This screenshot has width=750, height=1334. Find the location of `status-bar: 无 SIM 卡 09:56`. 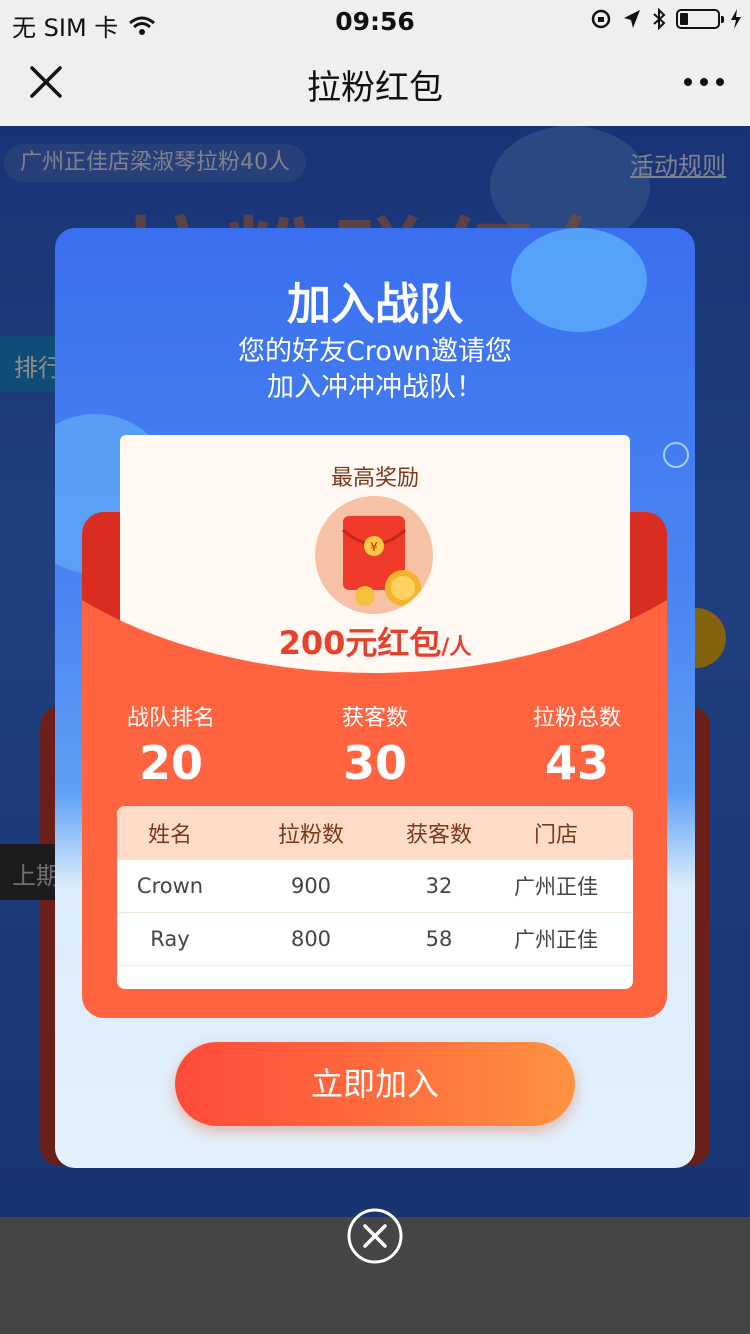

status-bar: 无 SIM 卡 09:56 is located at coordinates (375, 21).